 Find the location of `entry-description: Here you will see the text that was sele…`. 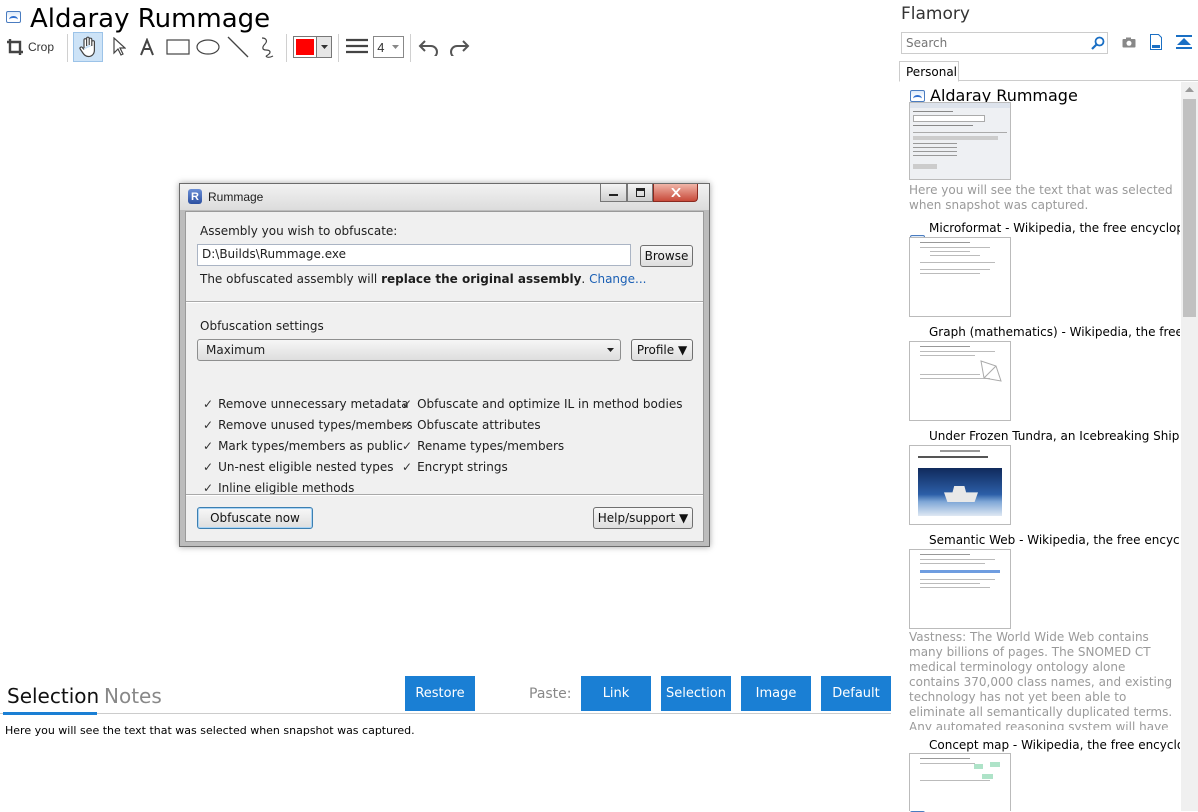

entry-description: Here you will see the text that was sele… is located at coordinates (1041, 197).